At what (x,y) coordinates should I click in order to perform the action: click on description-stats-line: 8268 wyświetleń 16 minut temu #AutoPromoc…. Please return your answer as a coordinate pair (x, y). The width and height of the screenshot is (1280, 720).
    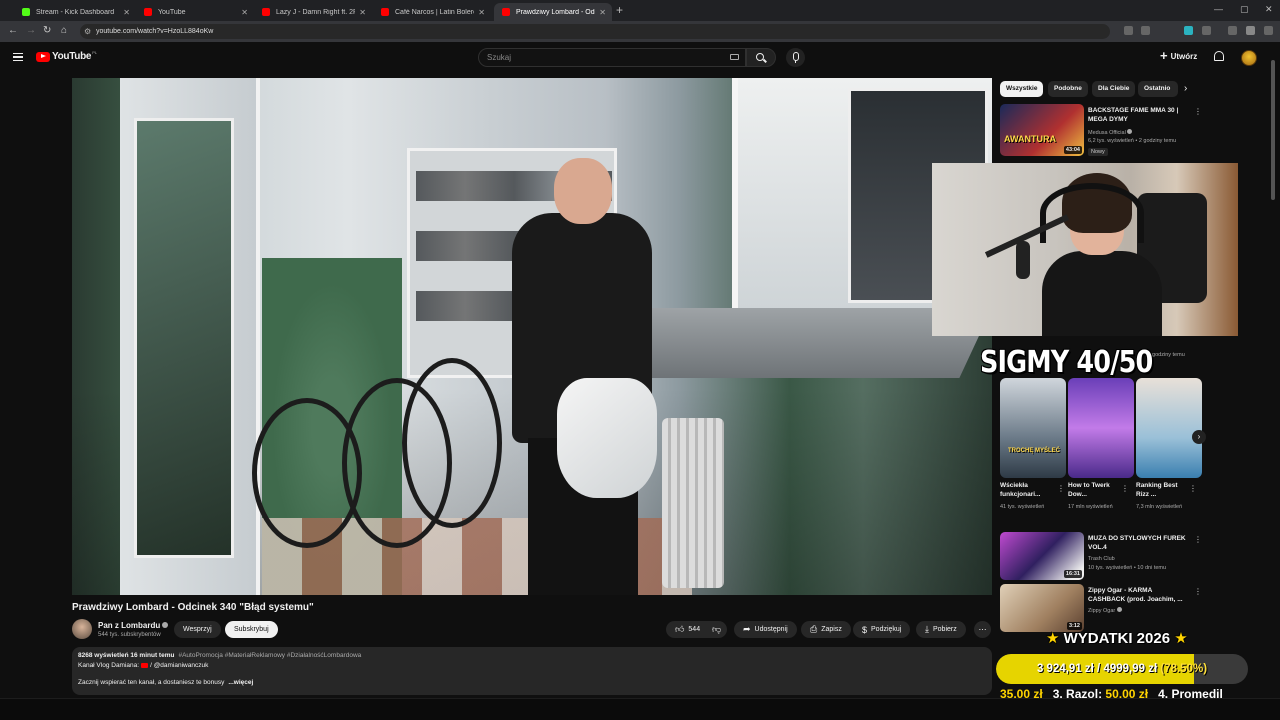
    Looking at the image, I should click on (532, 655).